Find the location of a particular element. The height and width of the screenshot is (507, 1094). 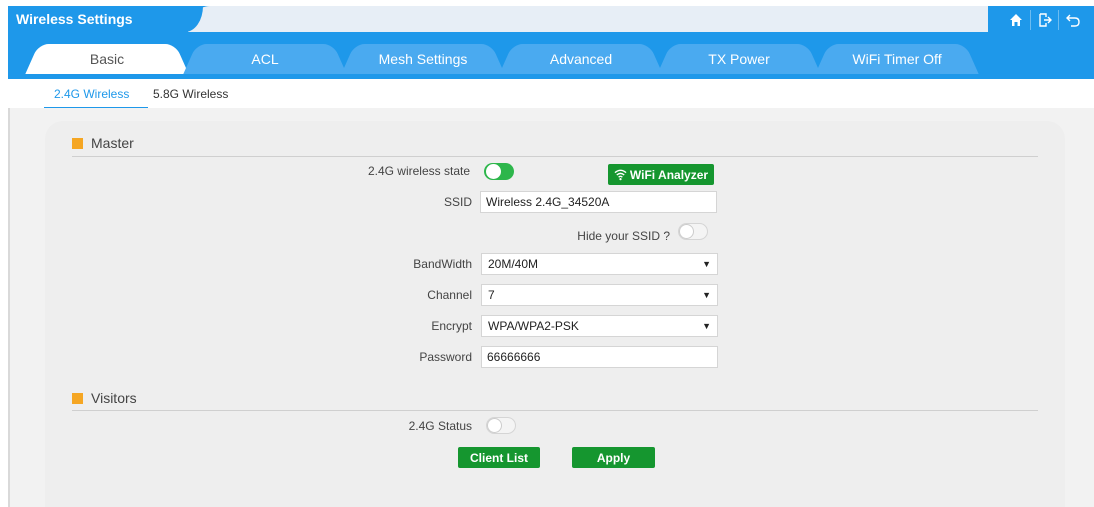

channel-label: Channel is located at coordinates (449, 295).